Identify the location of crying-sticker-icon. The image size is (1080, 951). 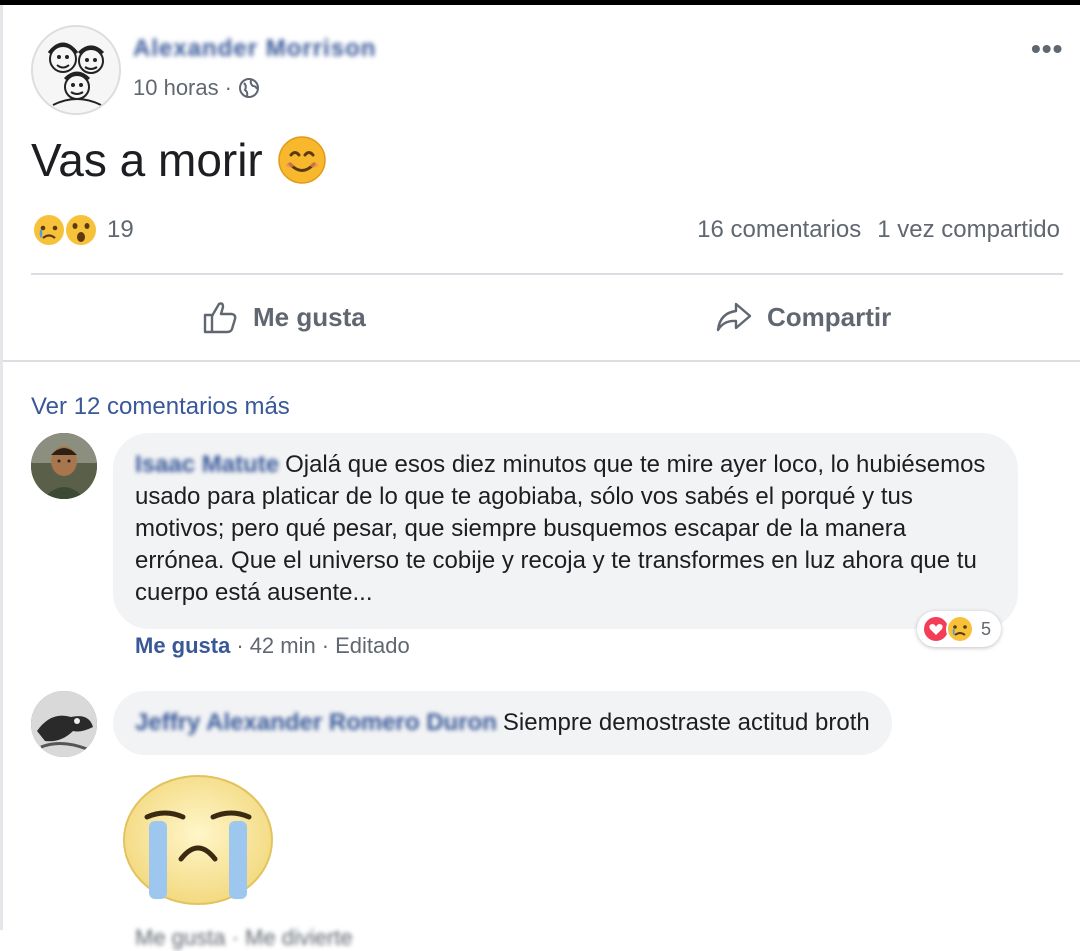
(198, 840).